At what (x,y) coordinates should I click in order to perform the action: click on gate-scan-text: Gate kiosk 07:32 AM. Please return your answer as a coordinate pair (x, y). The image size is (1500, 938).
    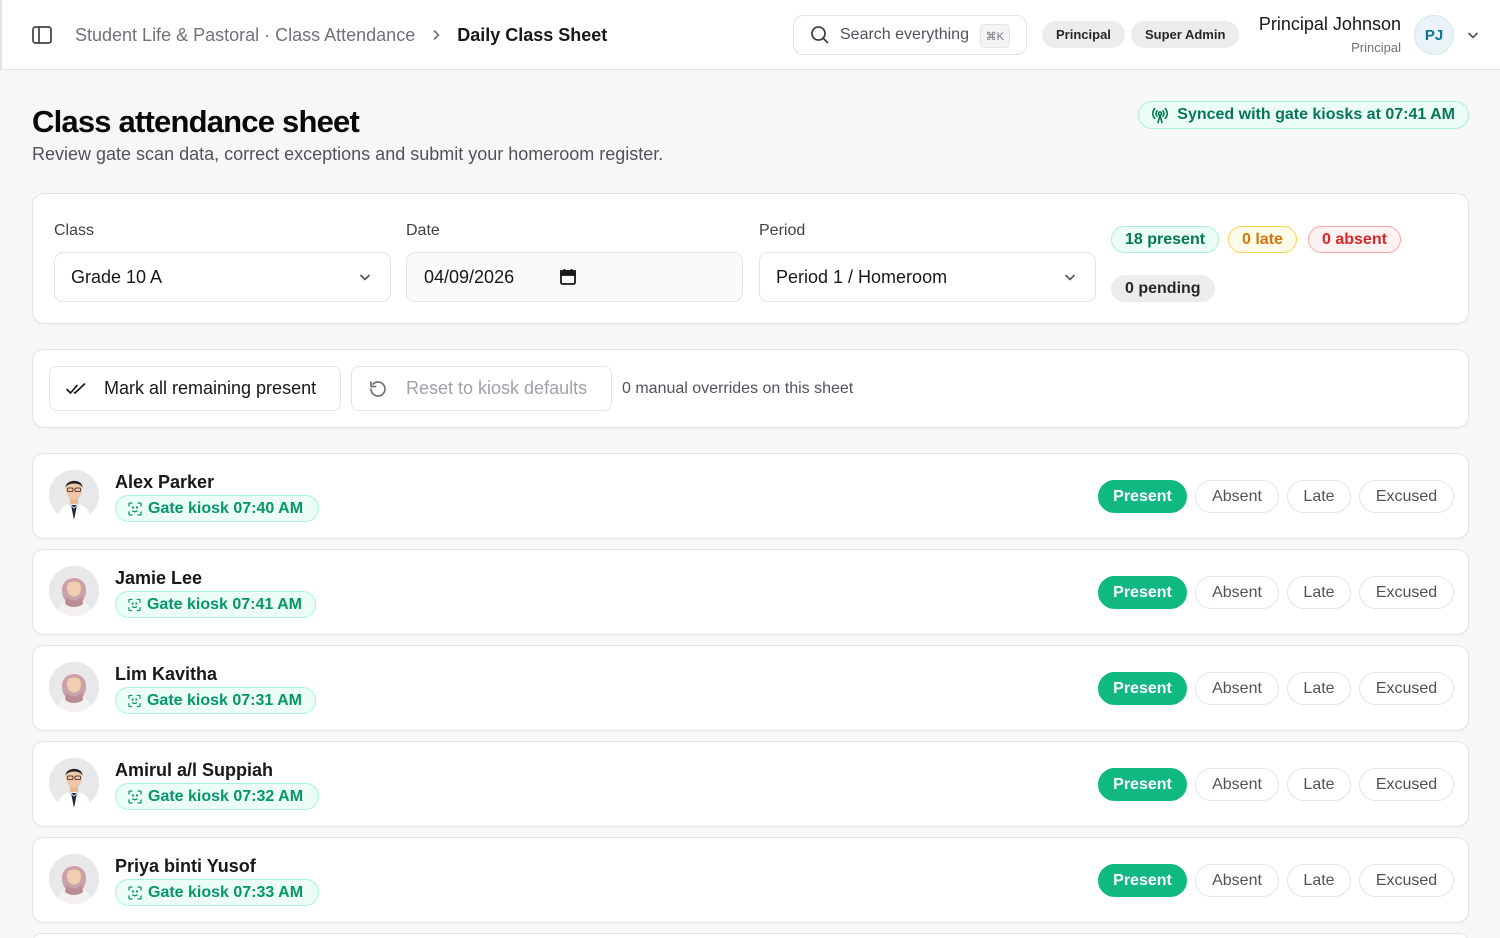
    Looking at the image, I should click on (226, 796).